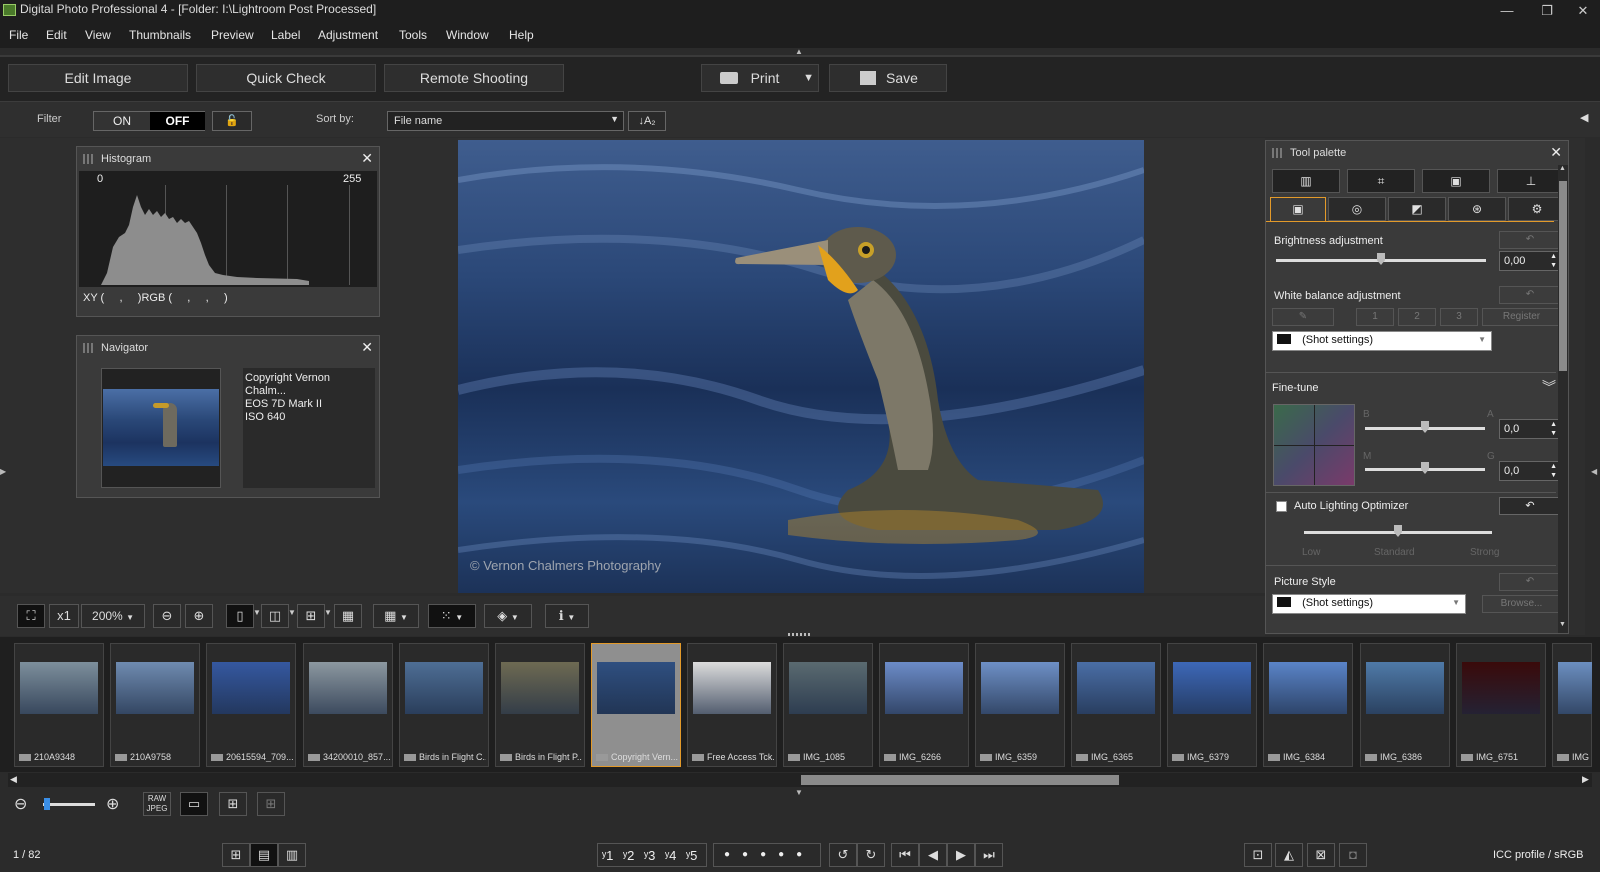 The height and width of the screenshot is (872, 1600). What do you see at coordinates (396, 616) in the screenshot?
I see `grid-overlay-icon: ▦ ▼` at bounding box center [396, 616].